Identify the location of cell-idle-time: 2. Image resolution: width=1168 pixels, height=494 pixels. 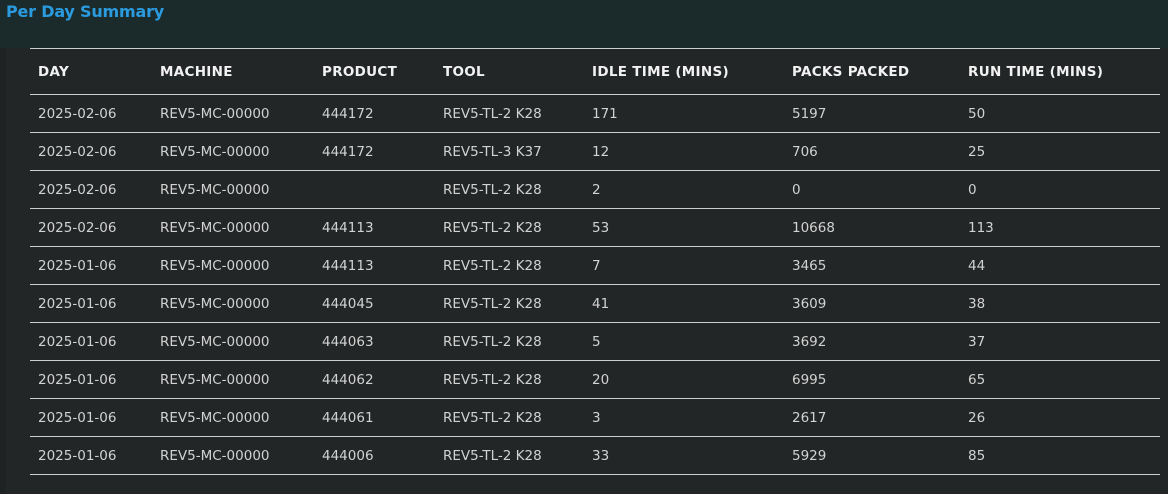
(684, 189).